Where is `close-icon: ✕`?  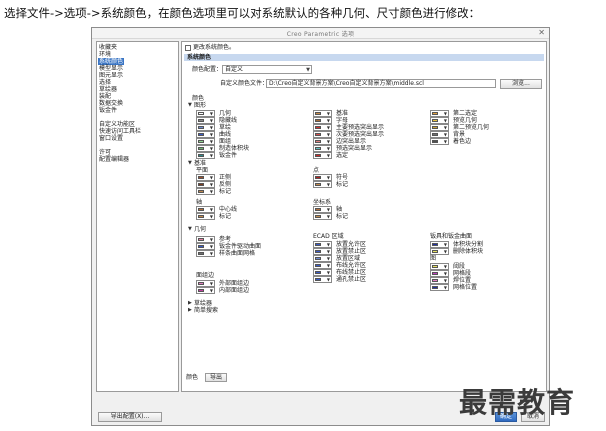
close-icon: ✕ is located at coordinates (541, 32).